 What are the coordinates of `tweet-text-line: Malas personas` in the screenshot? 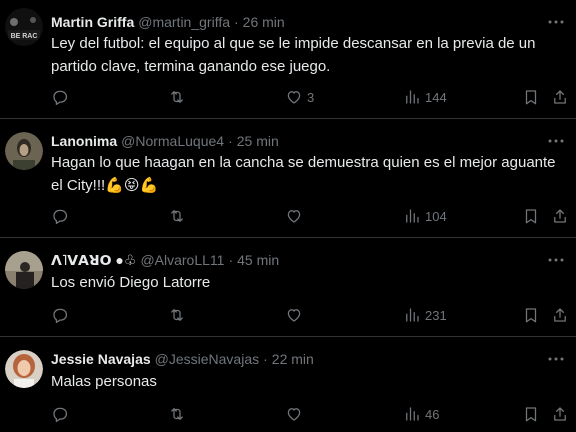 It's located at (104, 381).